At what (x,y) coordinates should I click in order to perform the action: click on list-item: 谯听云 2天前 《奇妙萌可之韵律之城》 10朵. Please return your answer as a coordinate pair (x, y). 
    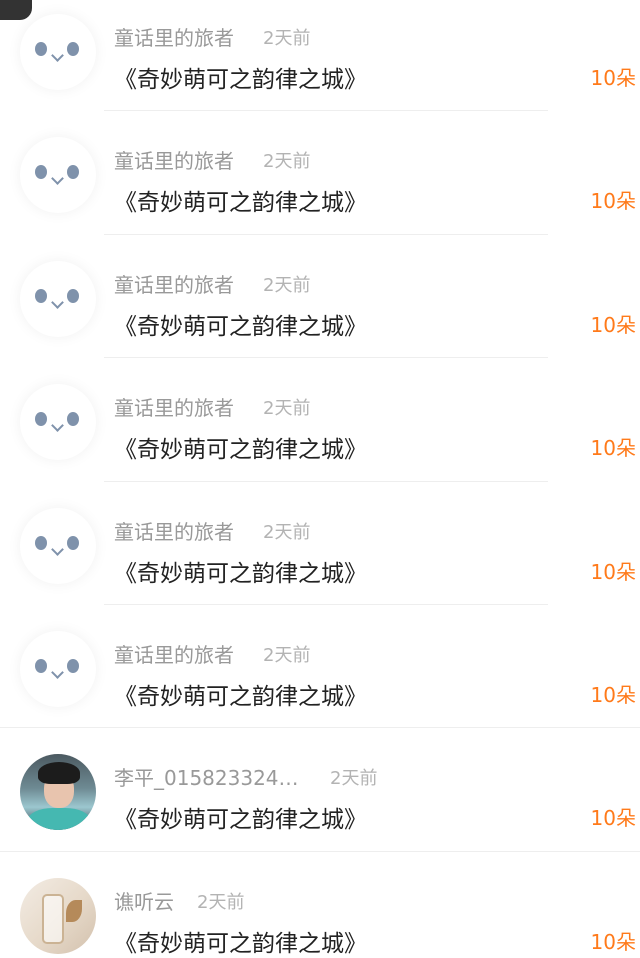
    Looking at the image, I should click on (320, 905).